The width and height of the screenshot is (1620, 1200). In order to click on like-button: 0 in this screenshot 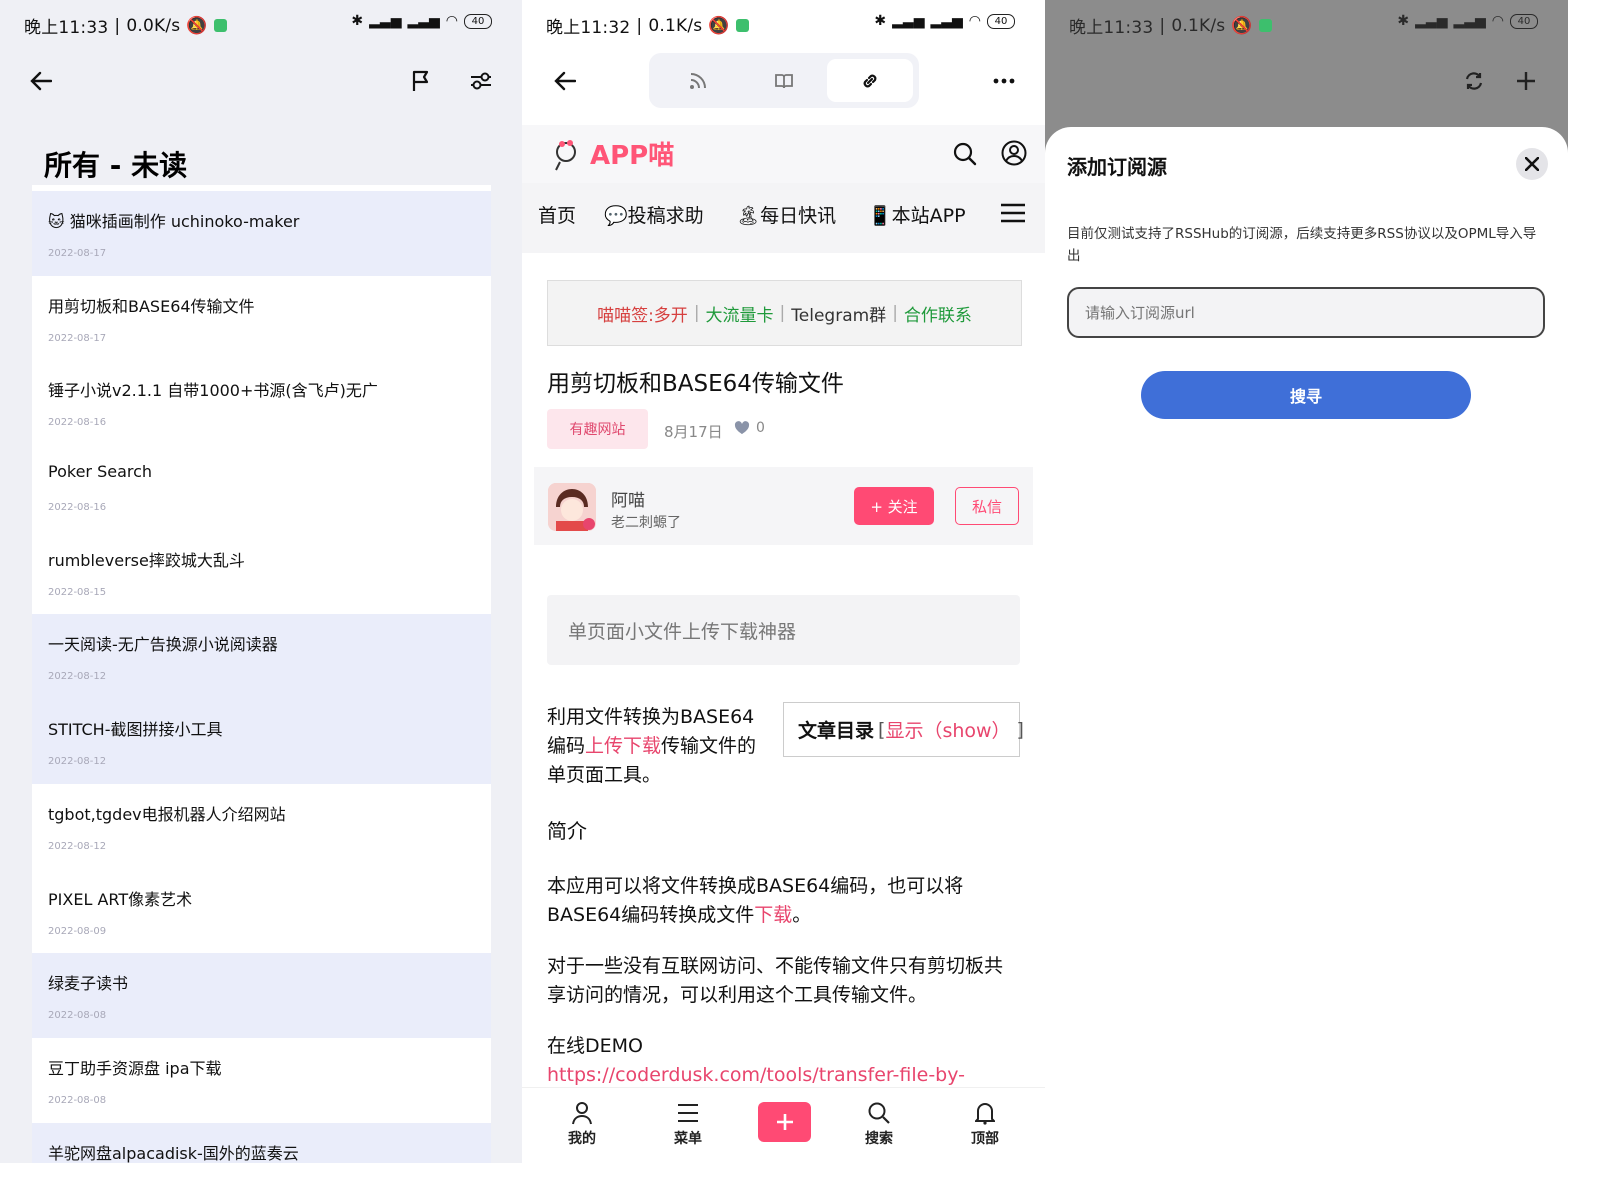, I will do `click(749, 428)`.